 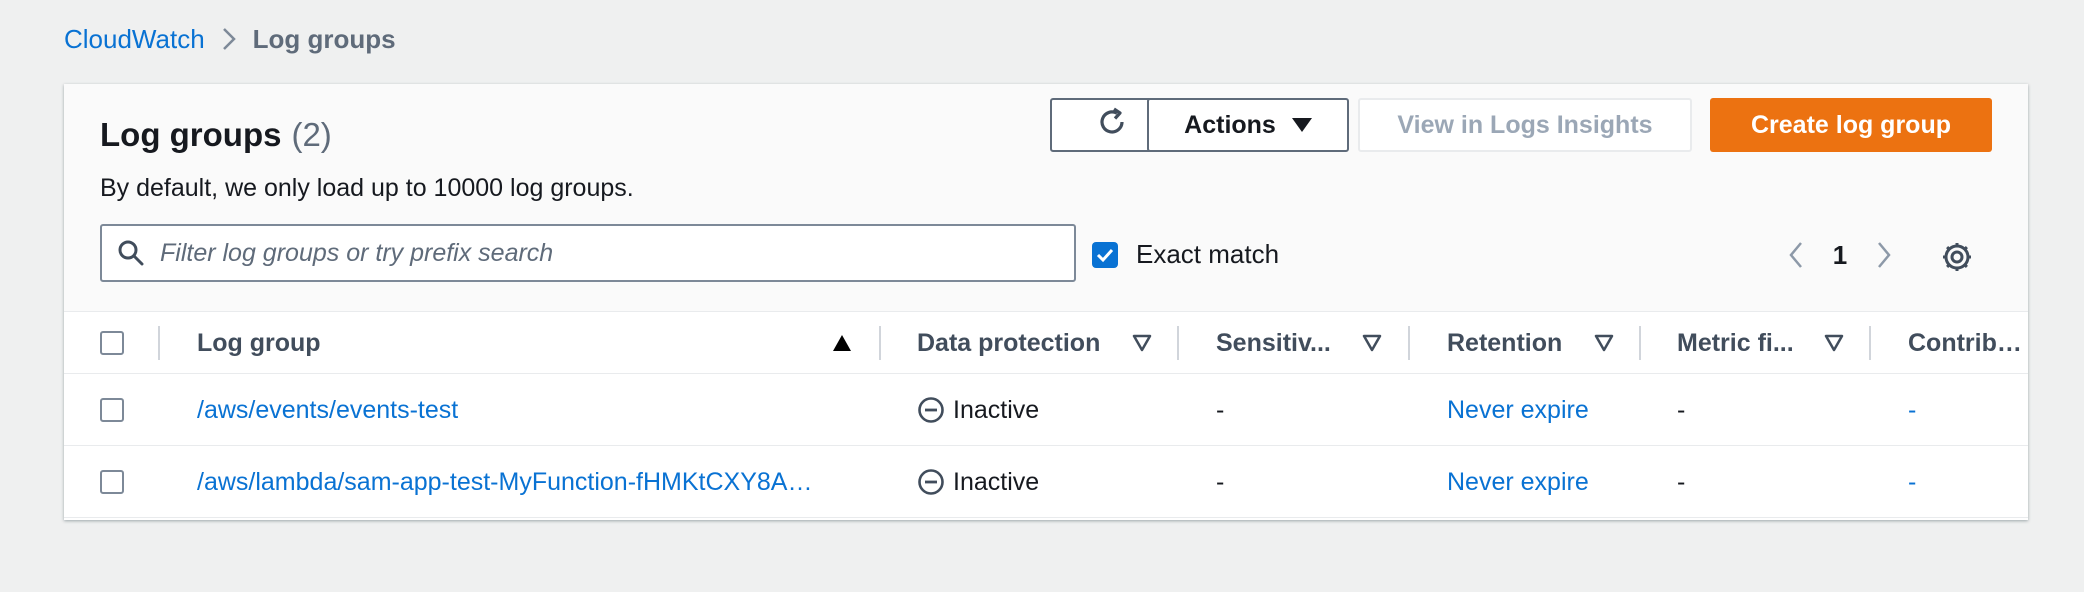 What do you see at coordinates (1884, 255) in the screenshot?
I see `next-page-button` at bounding box center [1884, 255].